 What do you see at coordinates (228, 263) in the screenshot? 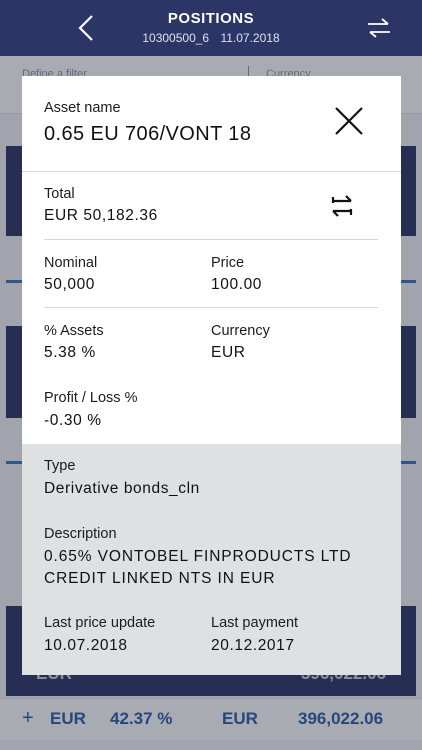
I see `price-label: Price` at bounding box center [228, 263].